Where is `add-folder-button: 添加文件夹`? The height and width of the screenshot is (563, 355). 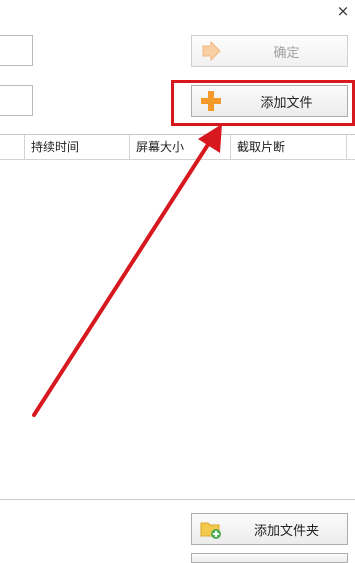 add-folder-button: 添加文件夹 is located at coordinates (269, 529).